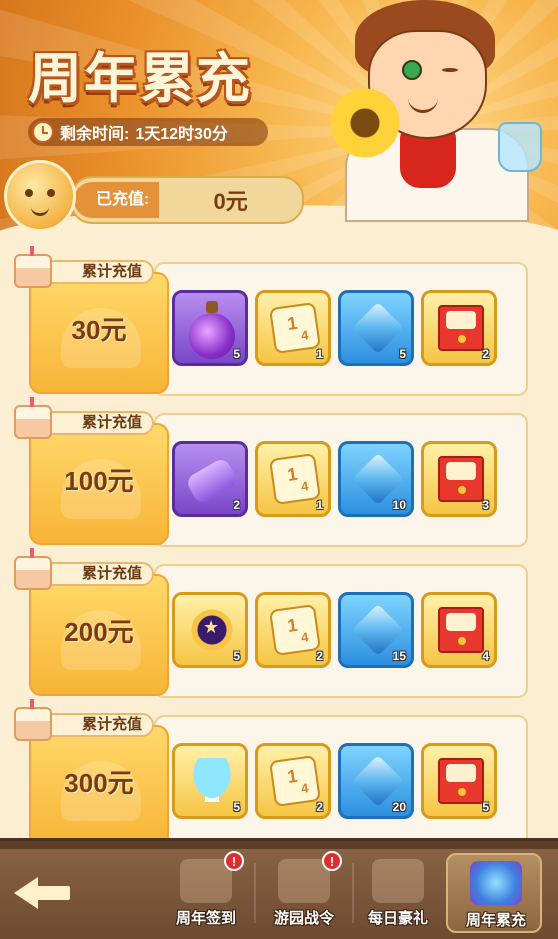  What do you see at coordinates (187, 200) in the screenshot?
I see `recharged-amount-box: 已充值: 0元` at bounding box center [187, 200].